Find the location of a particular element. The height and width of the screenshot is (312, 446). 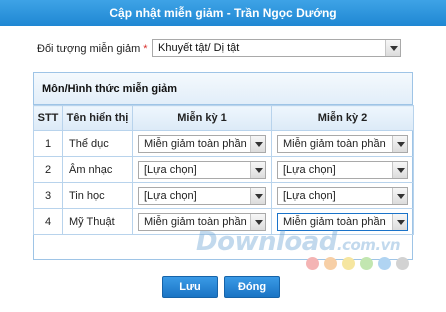

row-stt: 1 is located at coordinates (48, 143).